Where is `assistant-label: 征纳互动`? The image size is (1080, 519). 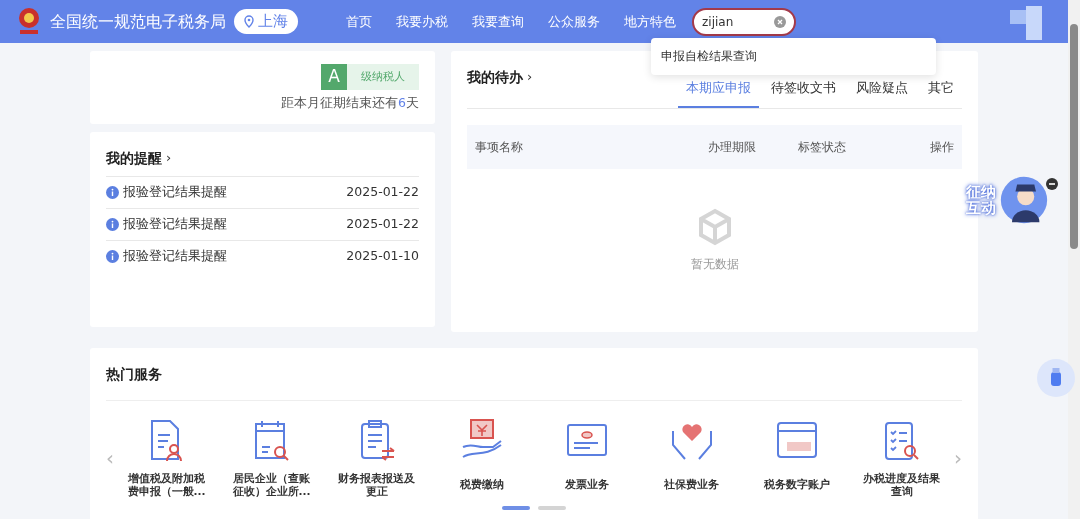 assistant-label: 征纳互动 is located at coordinates (981, 200).